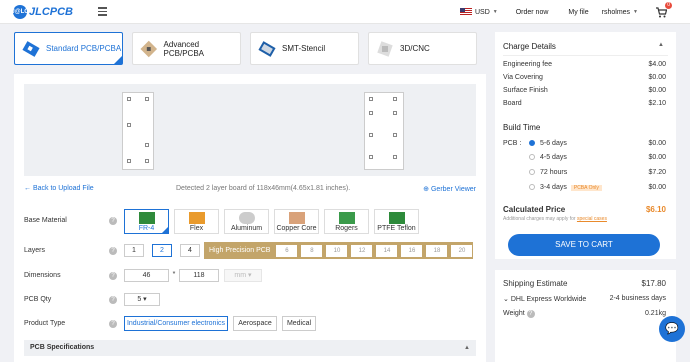 The height and width of the screenshot is (362, 690). I want to click on chat-icon: 💬, so click(672, 329).